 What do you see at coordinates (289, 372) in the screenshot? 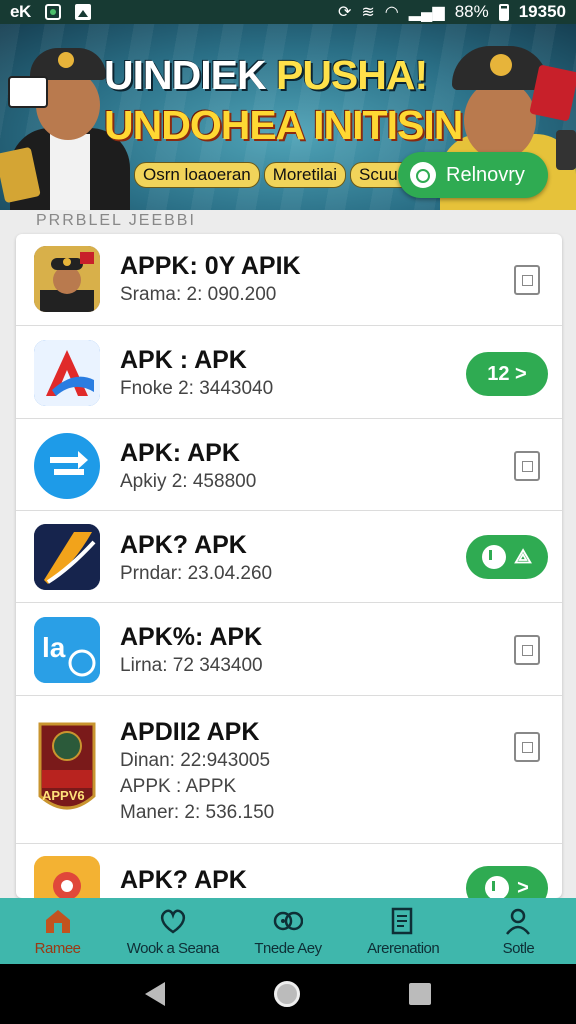
I see `list-item: APK : APK Fnoke 2: 3443040 12 >` at bounding box center [289, 372].